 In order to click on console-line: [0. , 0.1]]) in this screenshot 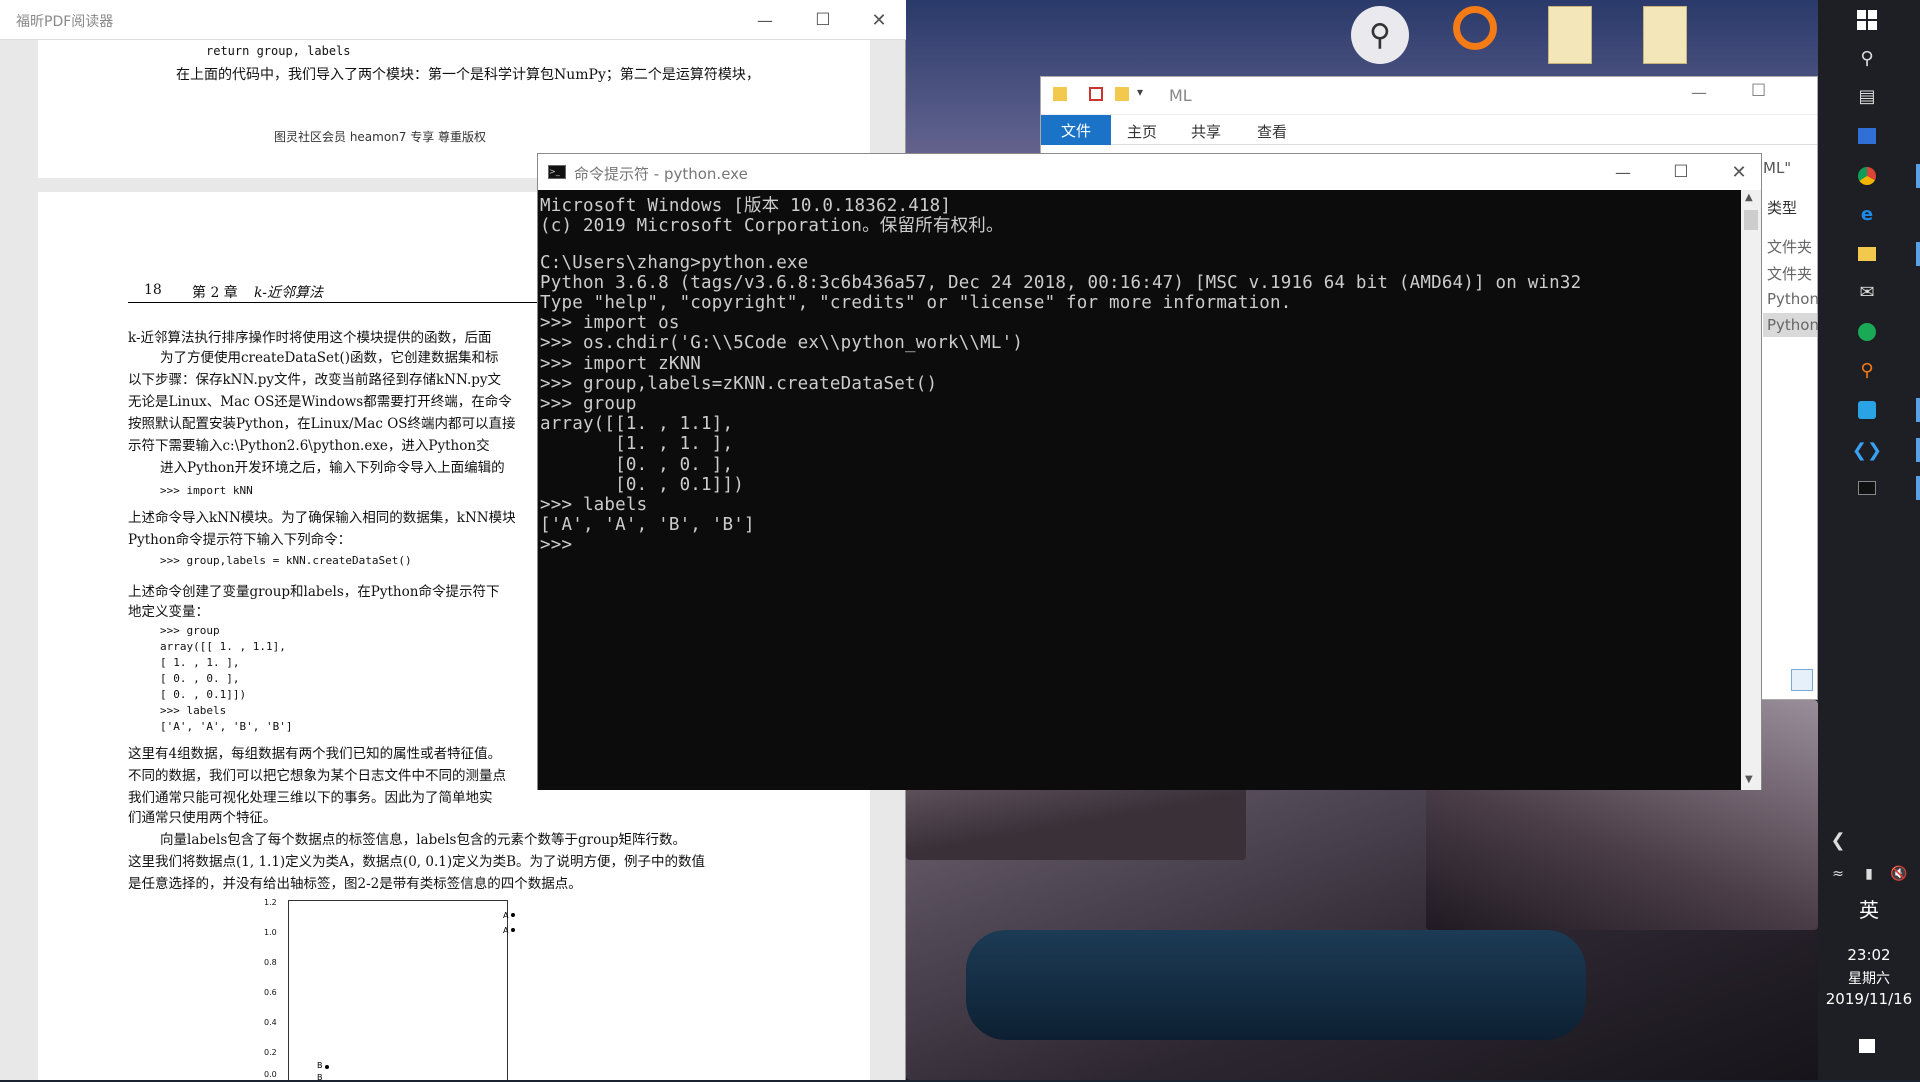, I will do `click(642, 484)`.